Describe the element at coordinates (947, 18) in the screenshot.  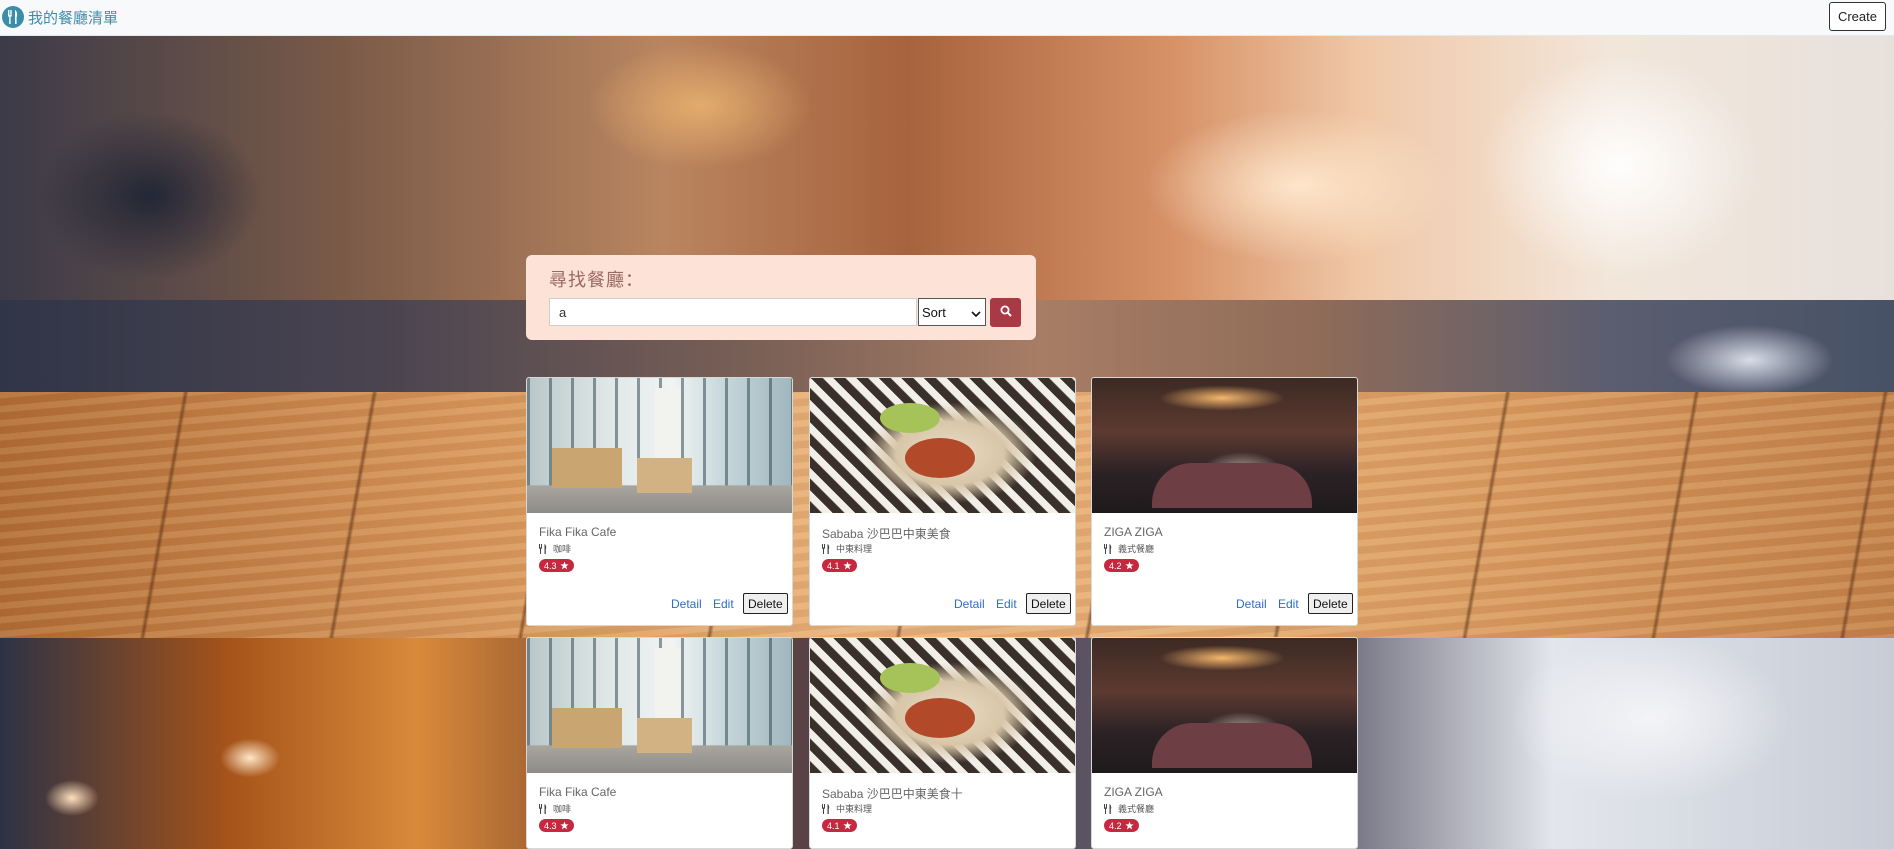
I see `navbar: 我的餐廳清單 Create` at that location.